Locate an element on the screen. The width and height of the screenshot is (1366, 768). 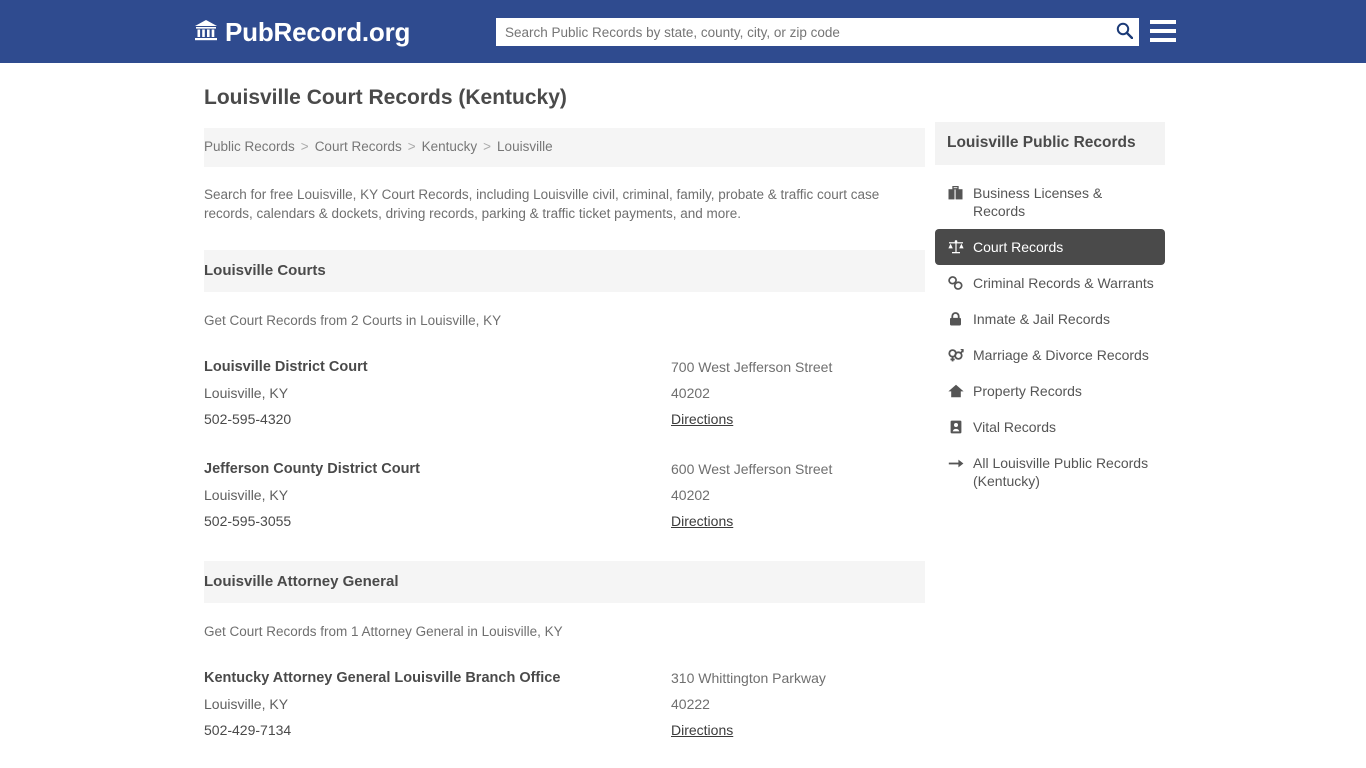
sidebar-item-business-licenses: Business Licenses & Records is located at coordinates (1050, 202).